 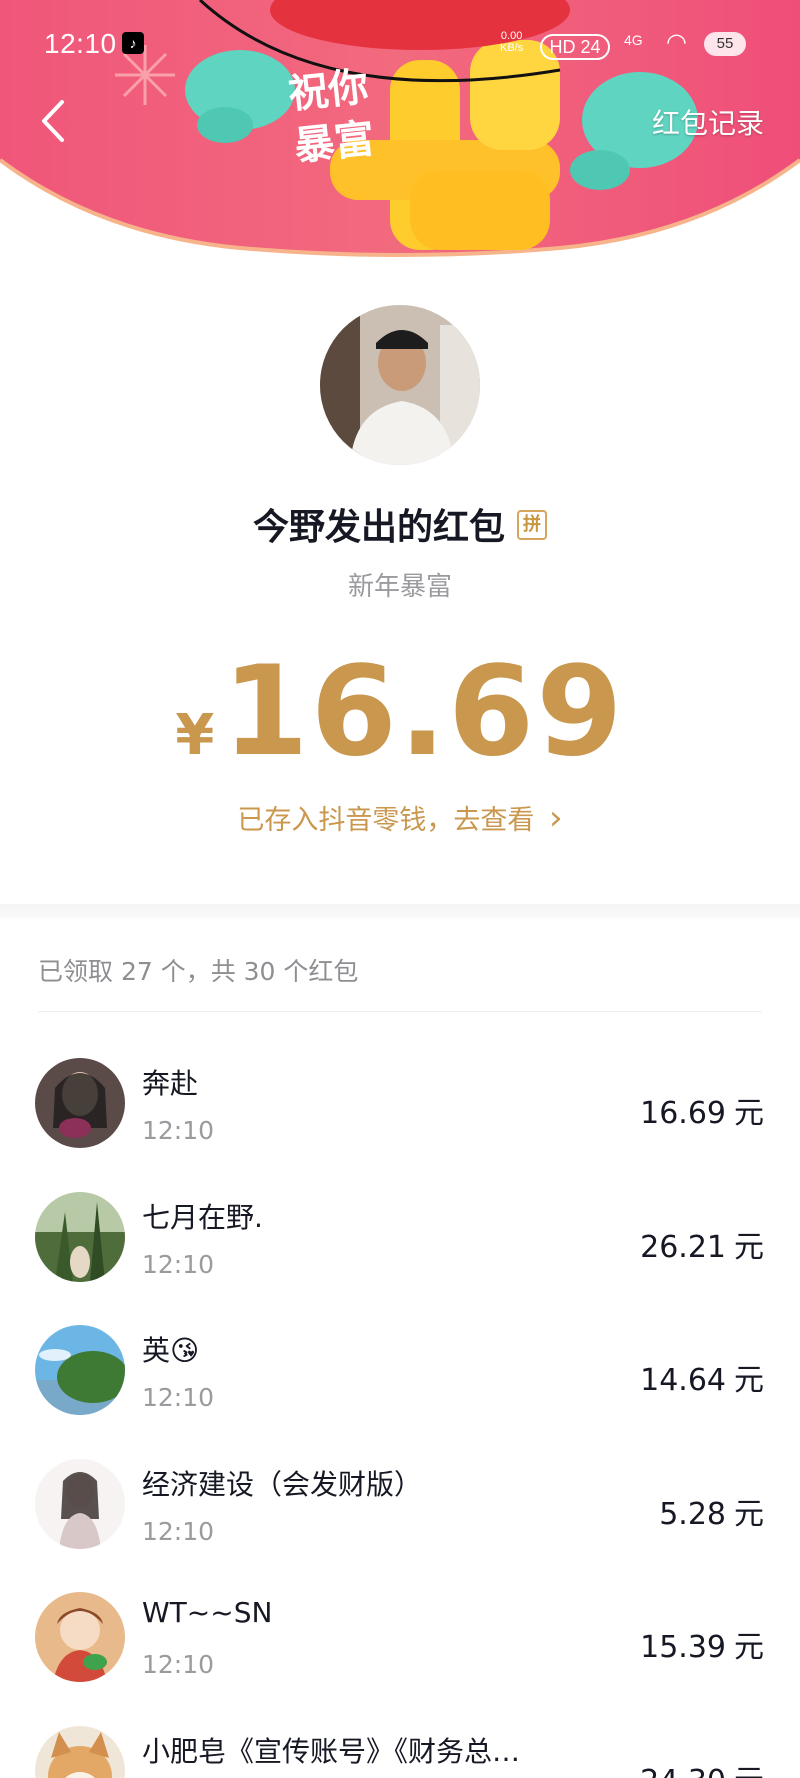 I want to click on claim-amount-value: 26.21, so click(x=683, y=1247).